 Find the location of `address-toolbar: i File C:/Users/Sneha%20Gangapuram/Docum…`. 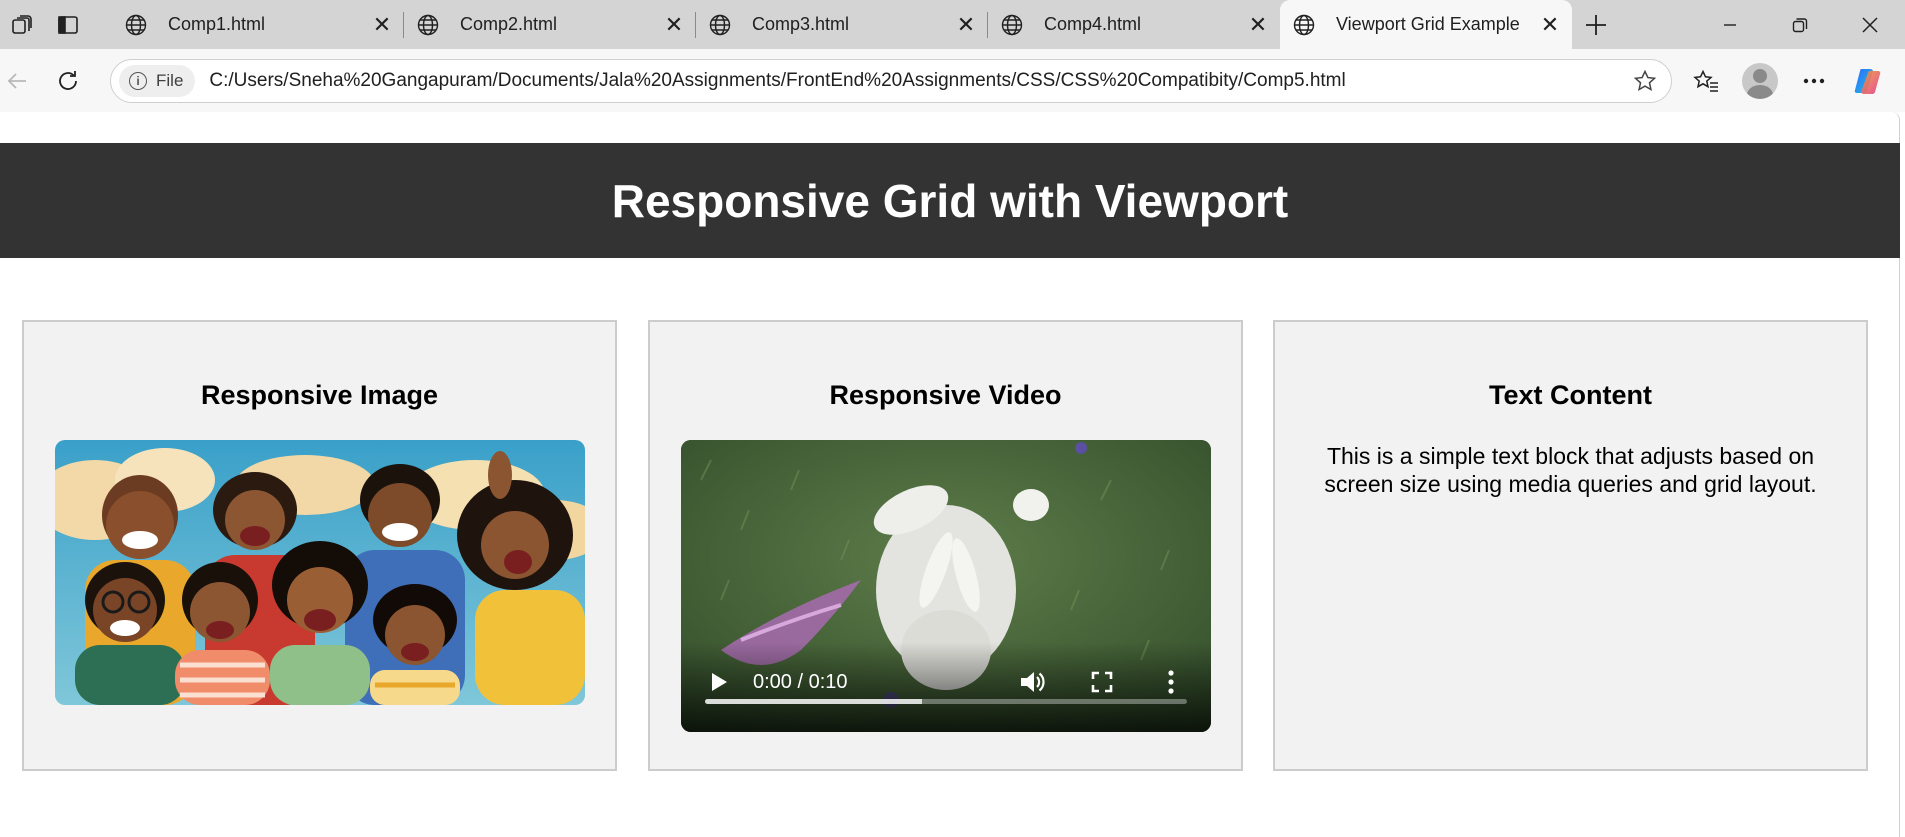

address-toolbar: i File C:/Users/Sneha%20Gangapuram/Docum… is located at coordinates (952, 80).